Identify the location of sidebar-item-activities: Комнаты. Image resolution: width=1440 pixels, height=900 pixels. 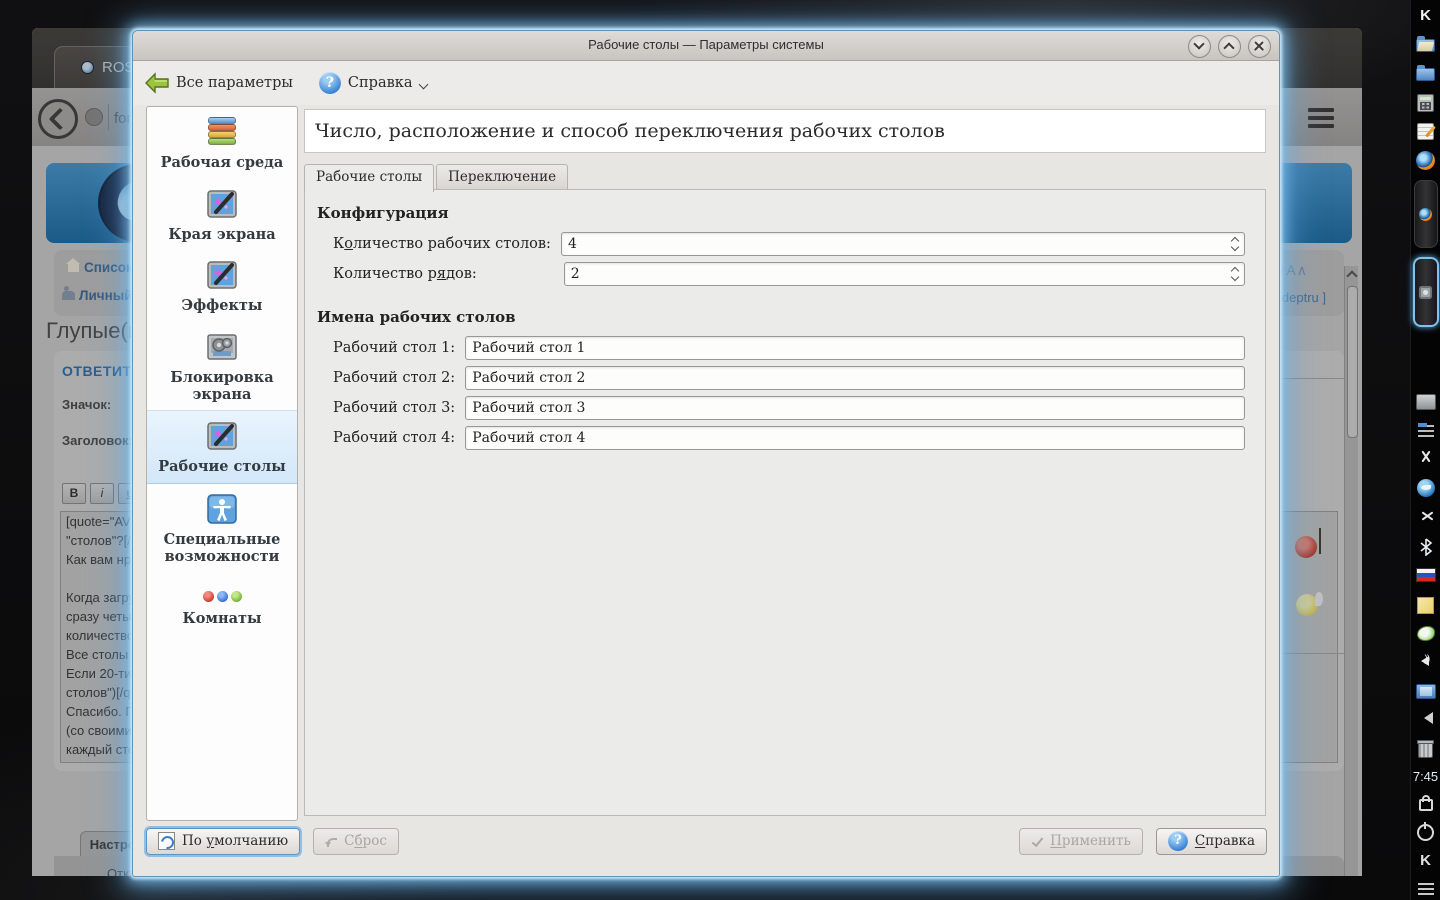
(222, 603).